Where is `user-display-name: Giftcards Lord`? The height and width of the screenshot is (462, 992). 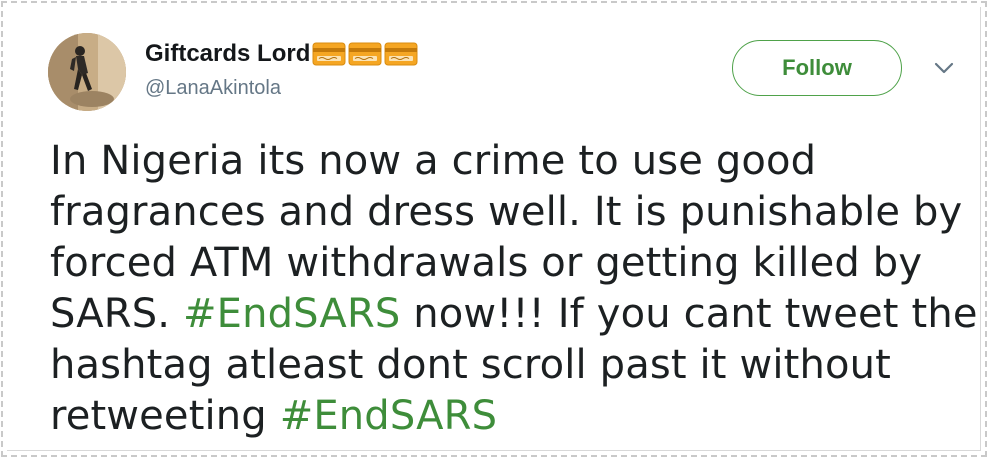
user-display-name: Giftcards Lord is located at coordinates (227, 54).